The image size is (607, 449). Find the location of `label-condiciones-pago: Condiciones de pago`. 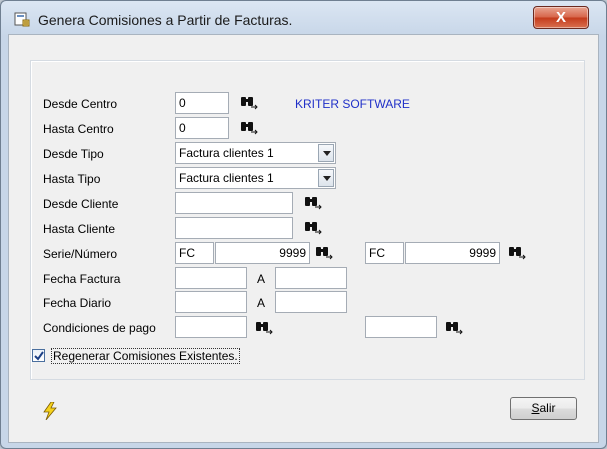

label-condiciones-pago: Condiciones de pago is located at coordinates (99, 328).